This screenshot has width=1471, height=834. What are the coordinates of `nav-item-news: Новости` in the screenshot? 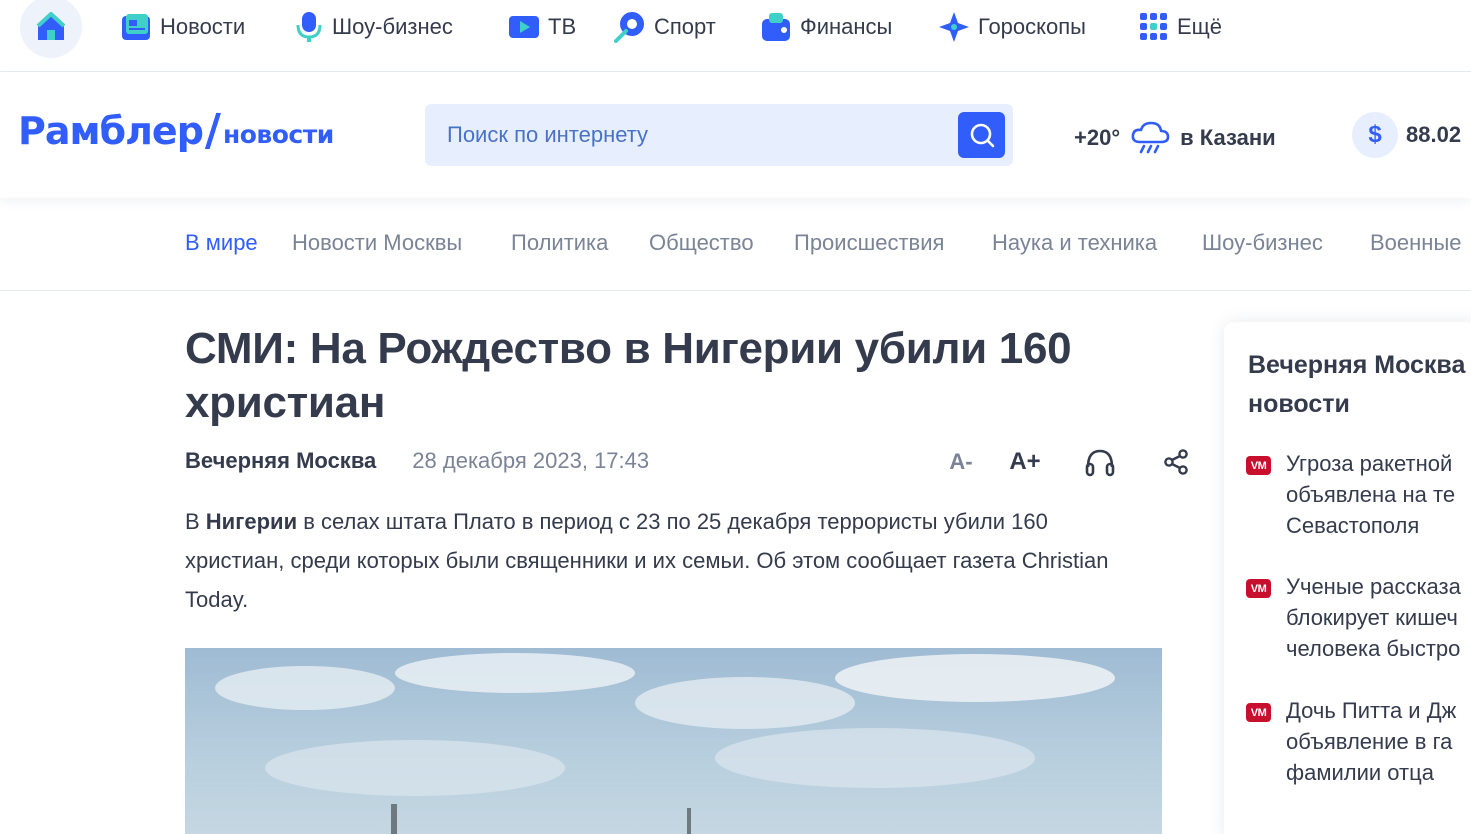 It's located at (182, 27).